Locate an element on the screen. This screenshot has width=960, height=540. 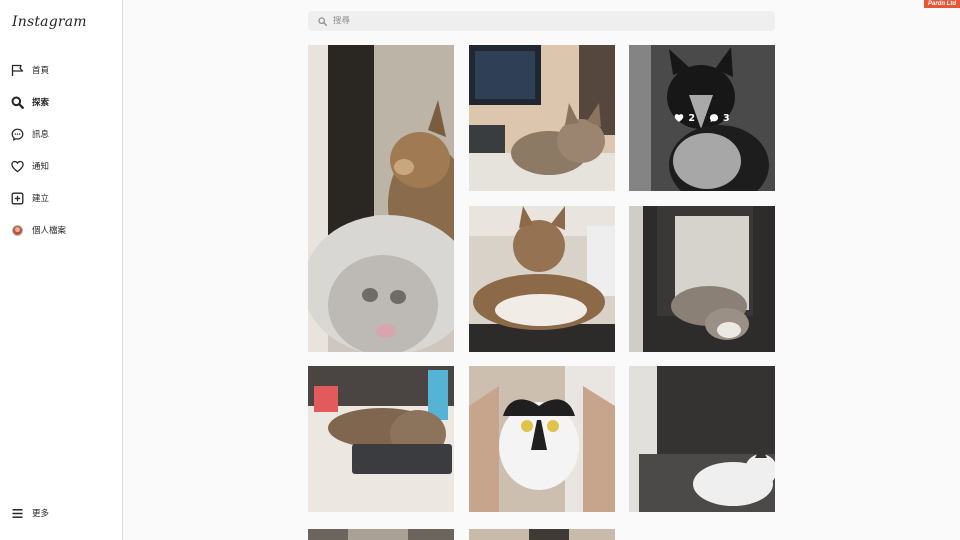
sidebar: Instagram 首頁 探索 訊息 通知 建立 個人檔案 更多 is located at coordinates (61, 270).